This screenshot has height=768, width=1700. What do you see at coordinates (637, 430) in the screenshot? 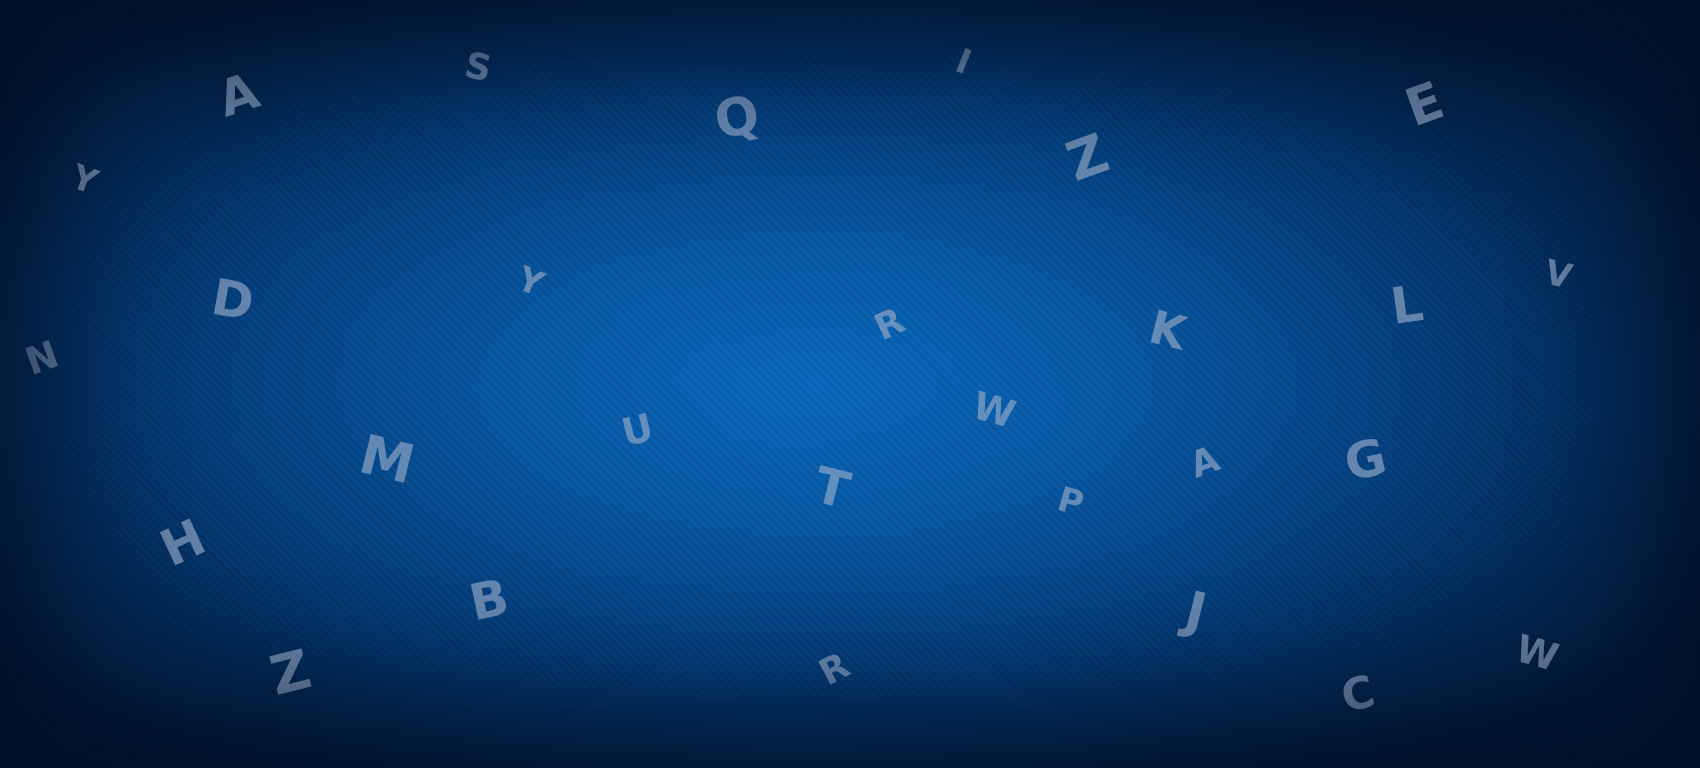
I see `floating-letter: U` at bounding box center [637, 430].